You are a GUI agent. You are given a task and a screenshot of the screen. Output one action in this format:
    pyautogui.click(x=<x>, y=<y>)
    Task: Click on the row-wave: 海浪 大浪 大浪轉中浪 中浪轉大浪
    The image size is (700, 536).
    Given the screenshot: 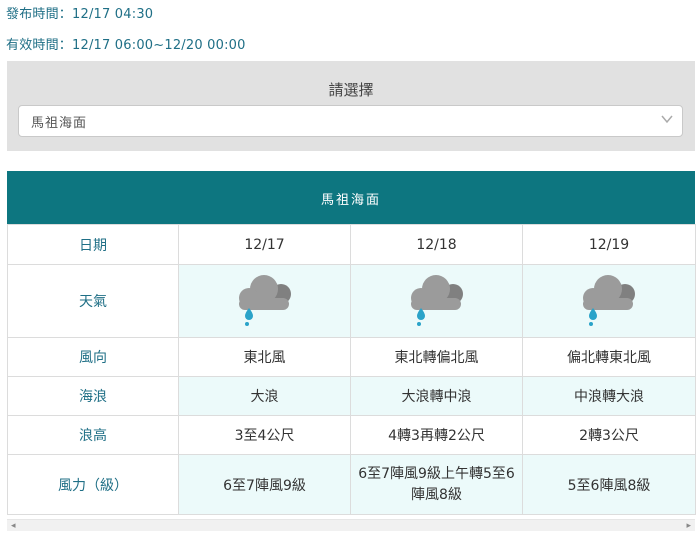 What is the action you would take?
    pyautogui.click(x=351, y=396)
    